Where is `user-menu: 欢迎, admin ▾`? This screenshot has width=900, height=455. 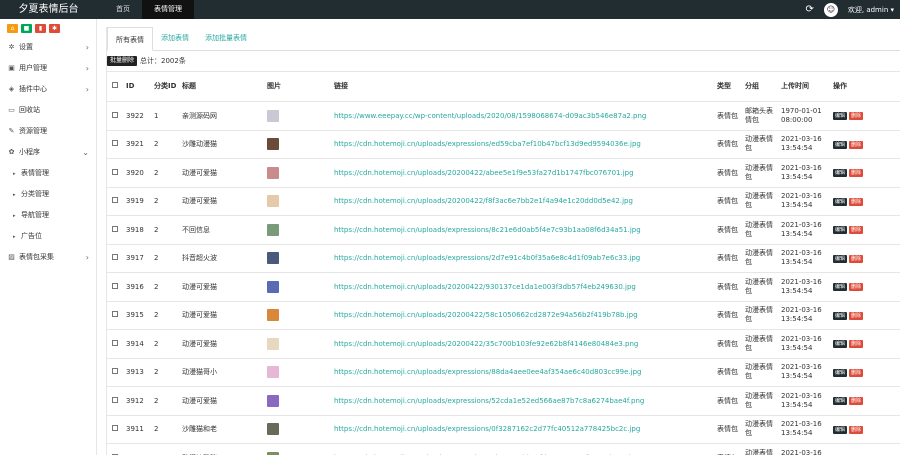 user-menu: 欢迎, admin ▾ is located at coordinates (871, 10).